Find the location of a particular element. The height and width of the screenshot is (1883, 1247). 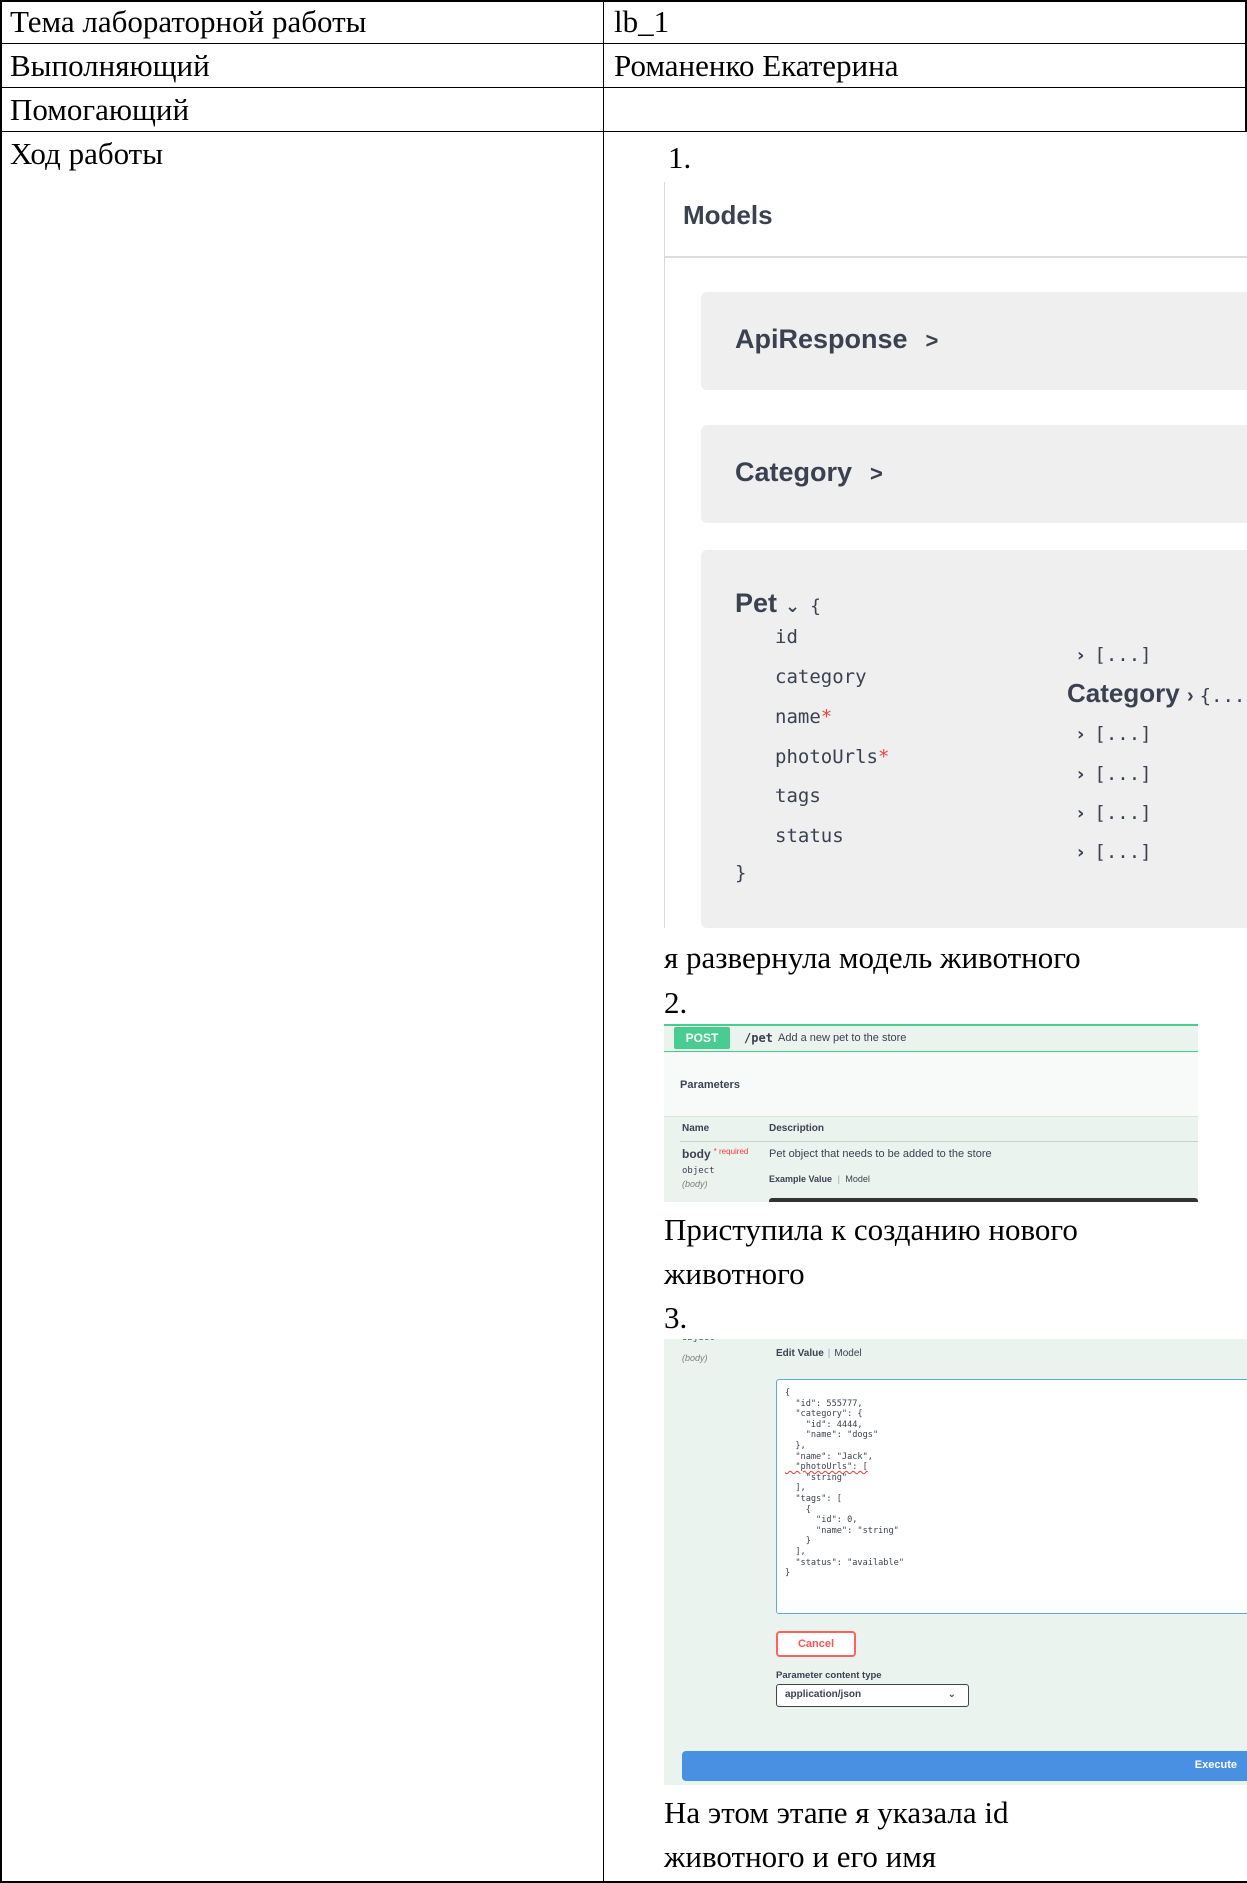

row-label-topic: Тема лабораторной работы is located at coordinates (188, 21).